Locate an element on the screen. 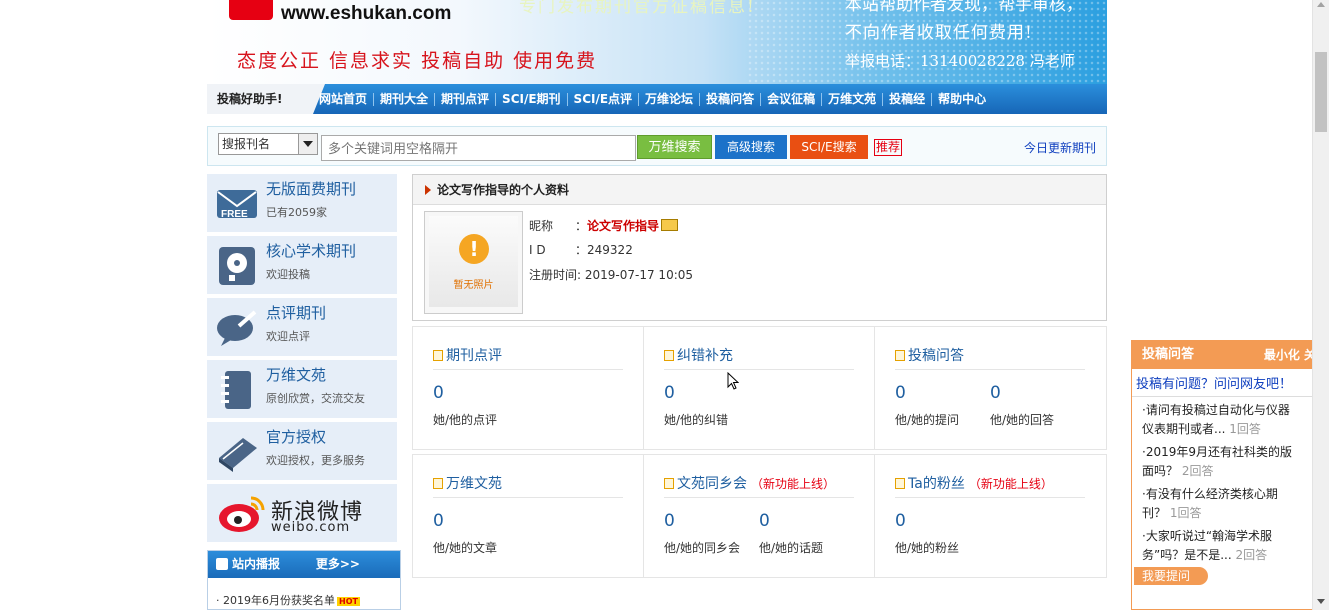  nav-link-submission-tips: 投稿经 is located at coordinates (908, 99).